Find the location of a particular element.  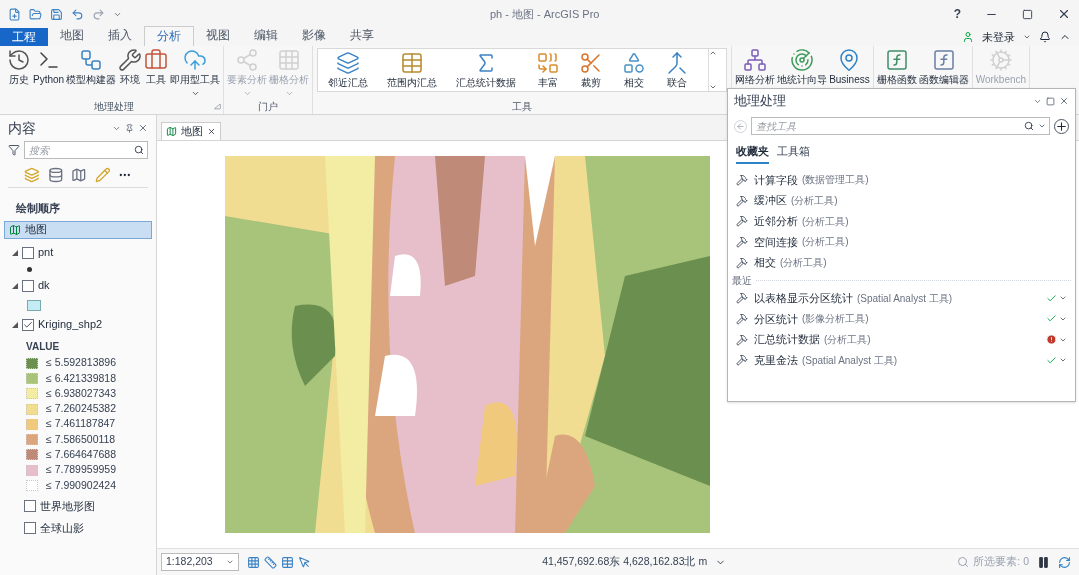

tool-list-item: 缓冲区 (分析工具) is located at coordinates (901, 200).